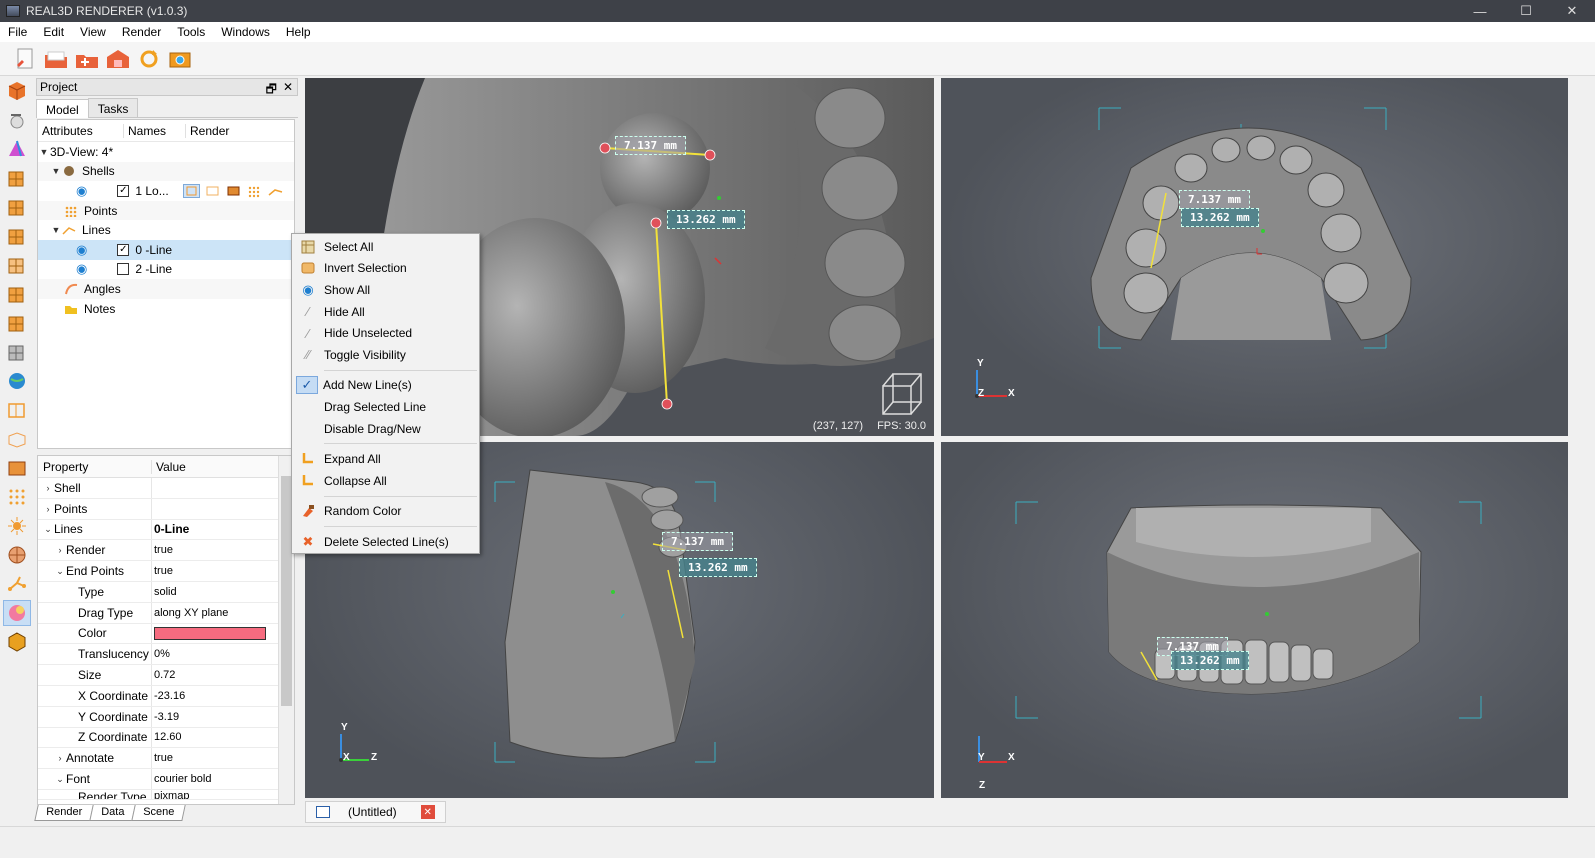 The width and height of the screenshot is (1595, 858). I want to click on tree-row-line-2: ◉ 2 -Line, so click(166, 270).